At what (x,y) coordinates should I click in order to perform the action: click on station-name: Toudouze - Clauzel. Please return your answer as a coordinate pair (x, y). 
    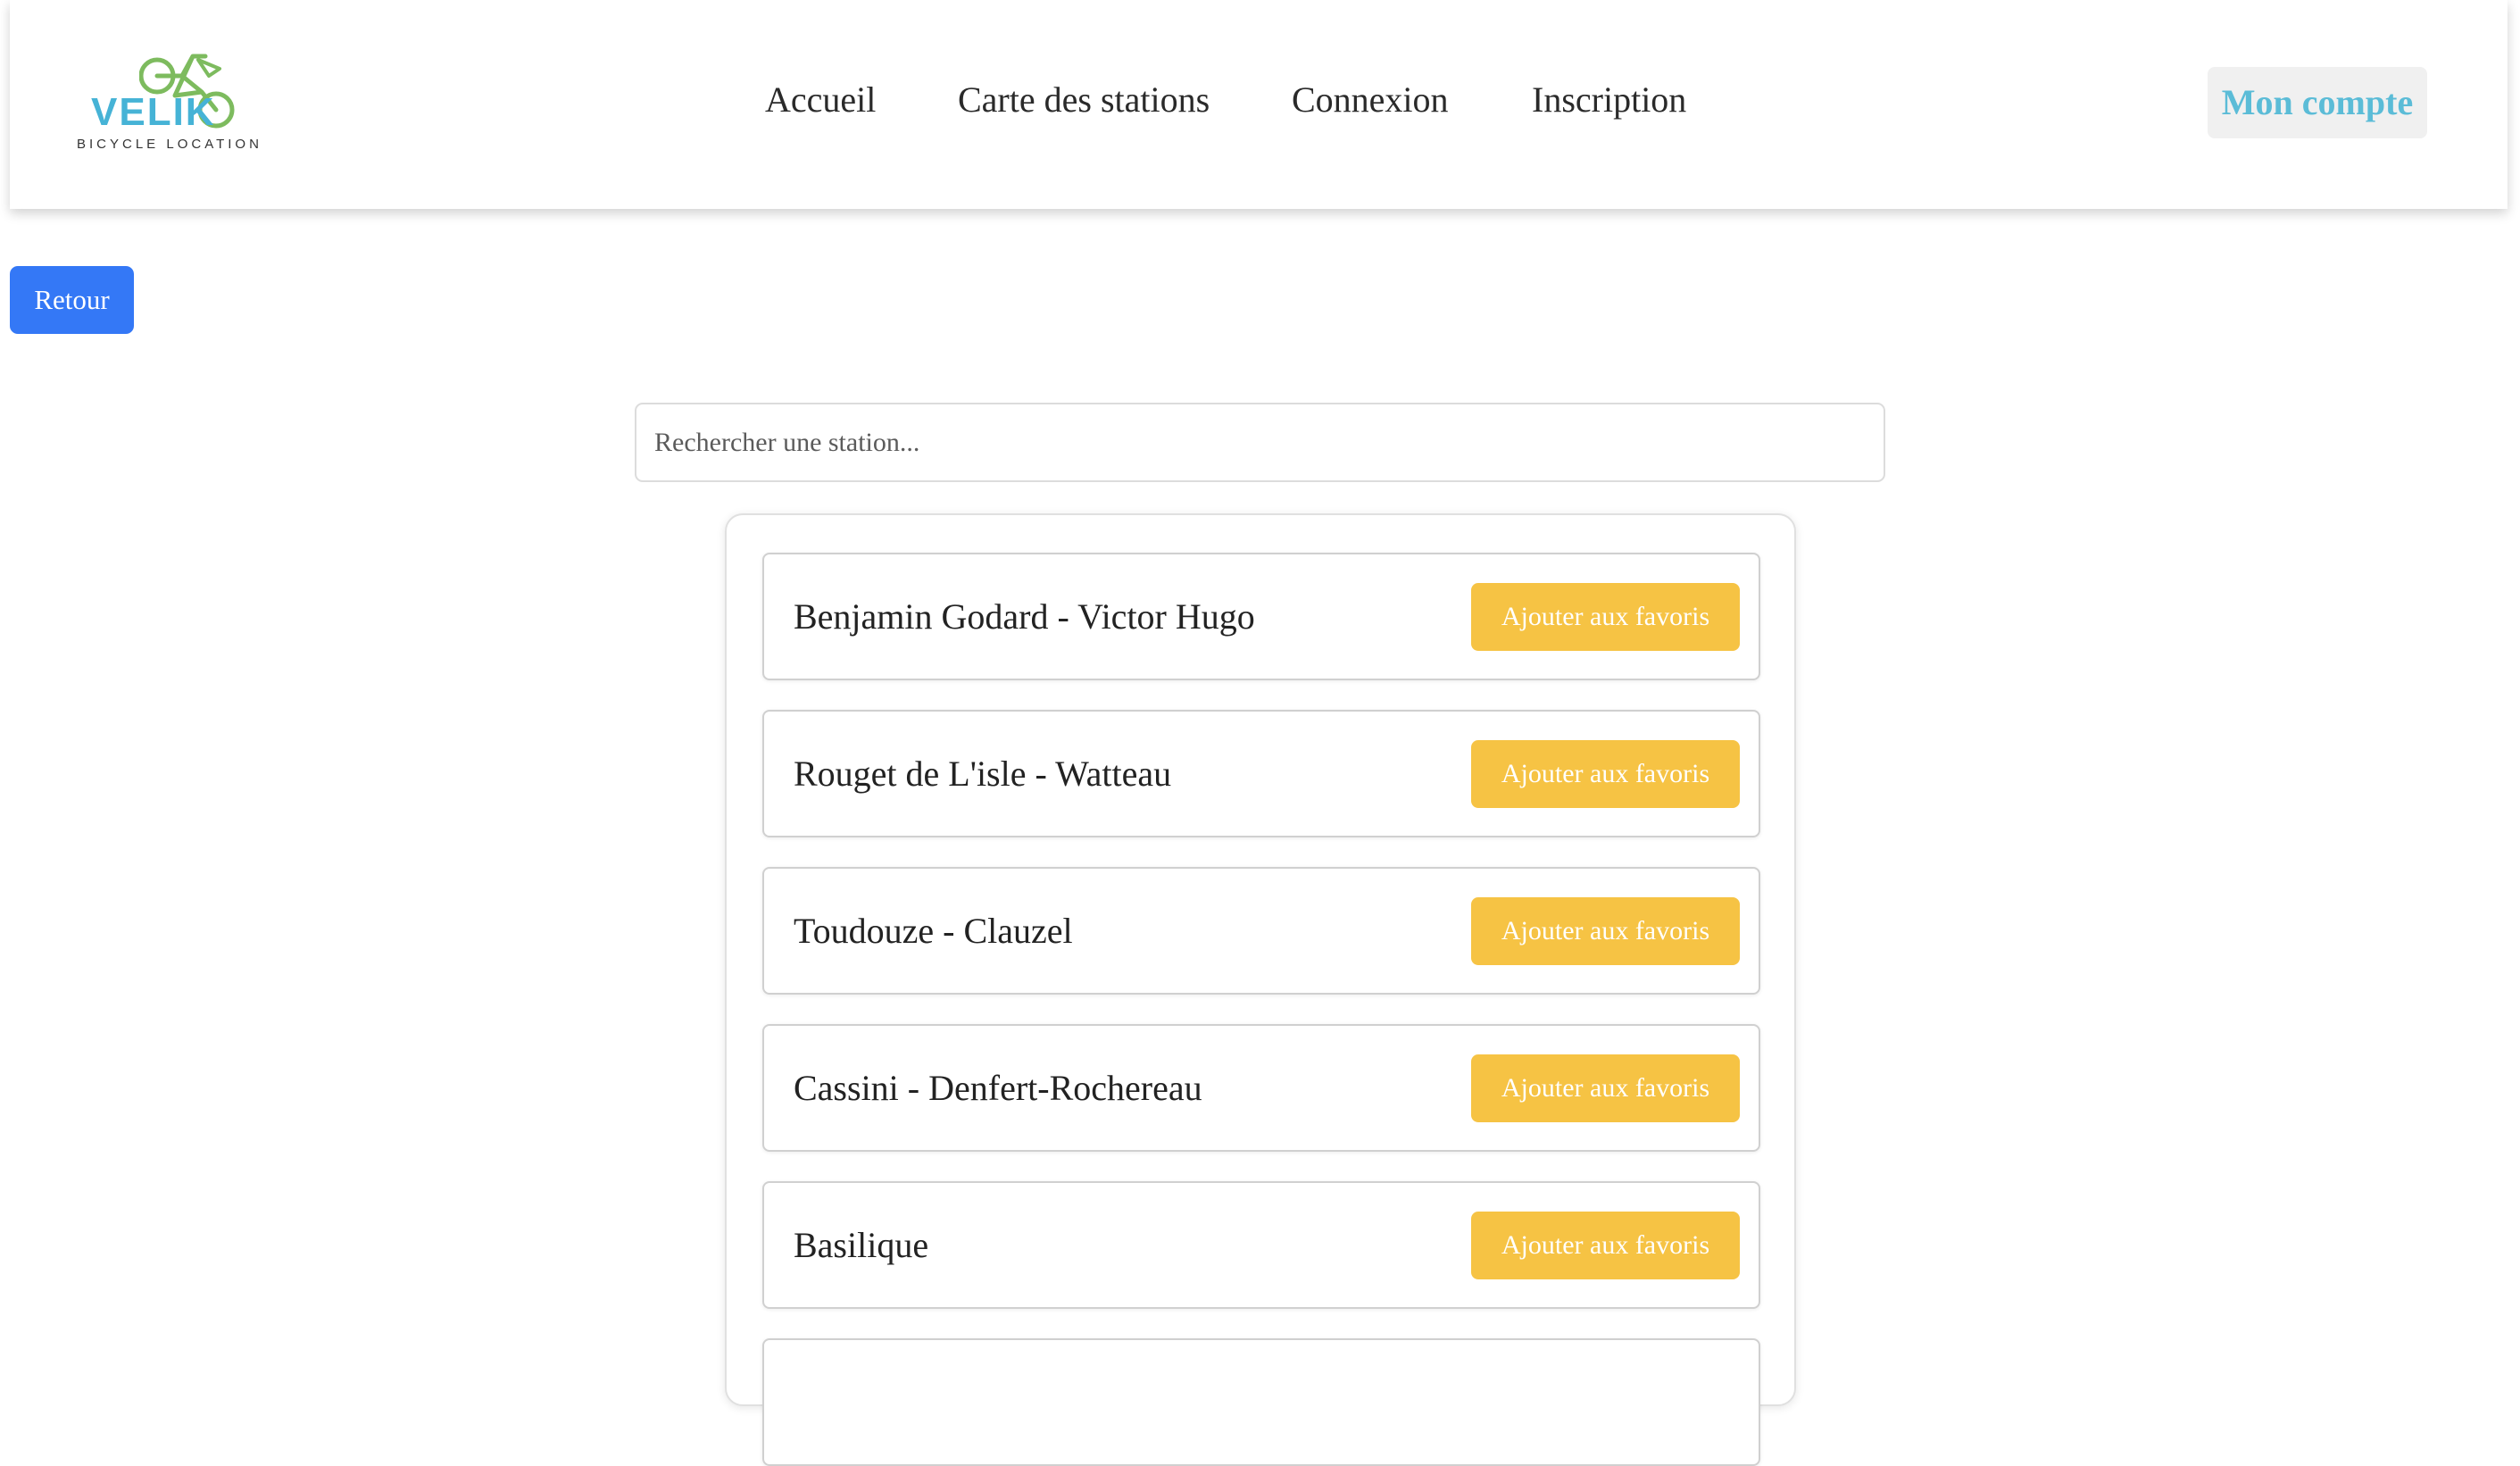
    Looking at the image, I should click on (934, 931).